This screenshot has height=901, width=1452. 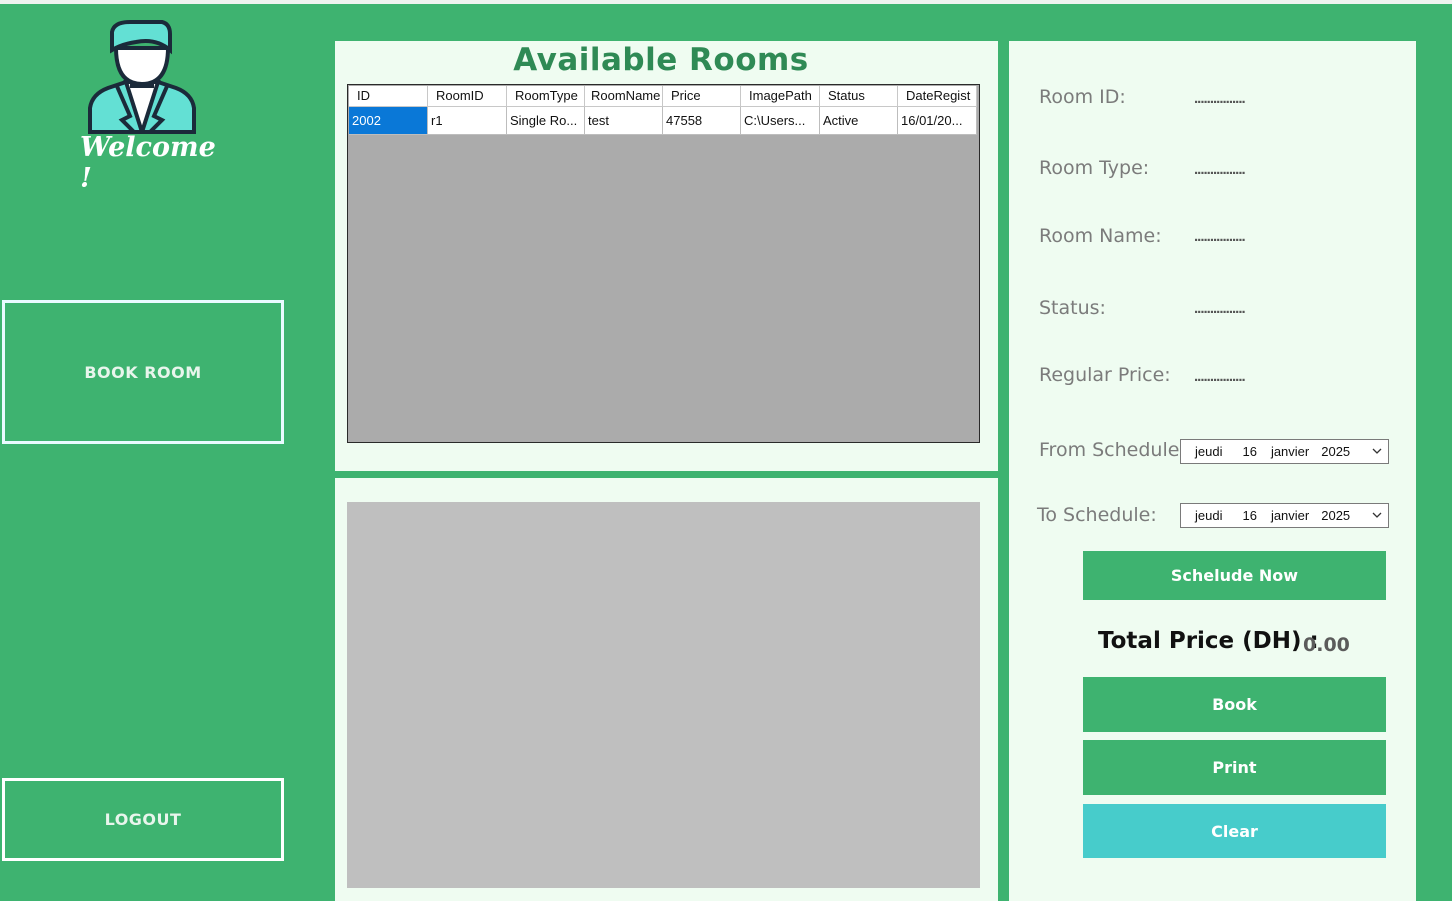 I want to click on column-header: ID, so click(x=388, y=96).